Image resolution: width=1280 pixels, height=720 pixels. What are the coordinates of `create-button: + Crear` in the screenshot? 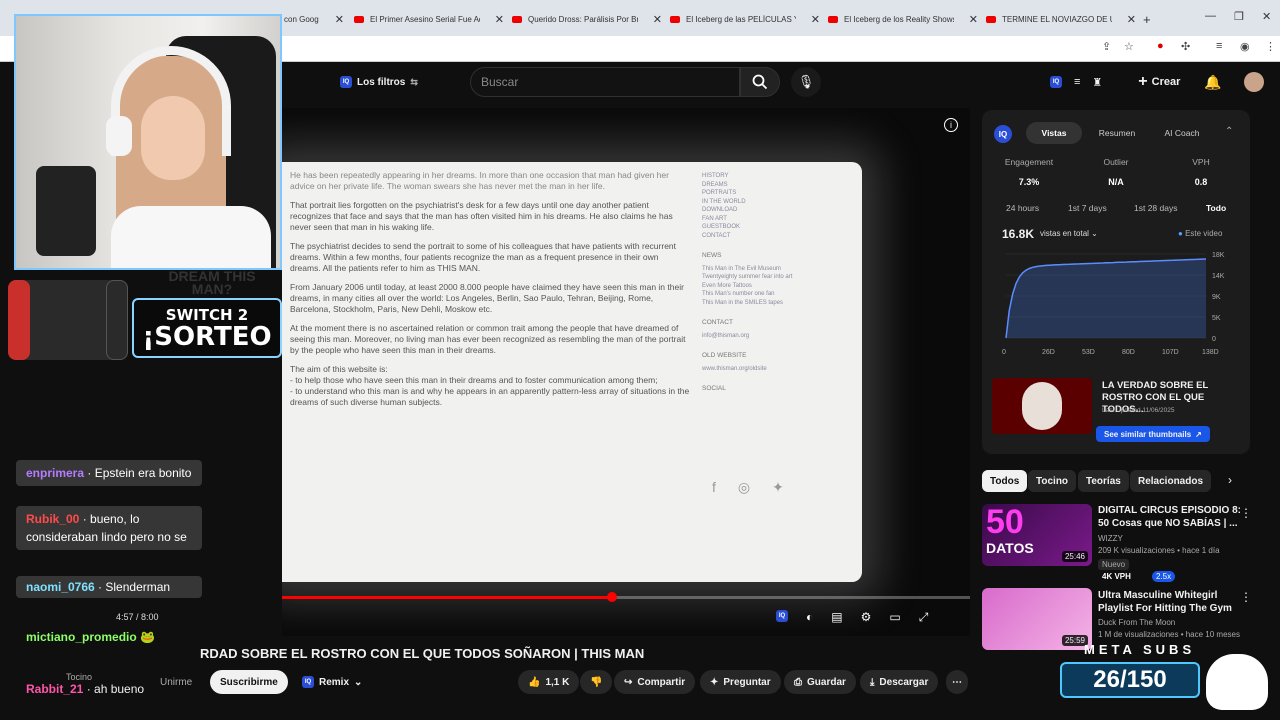 It's located at (1159, 82).